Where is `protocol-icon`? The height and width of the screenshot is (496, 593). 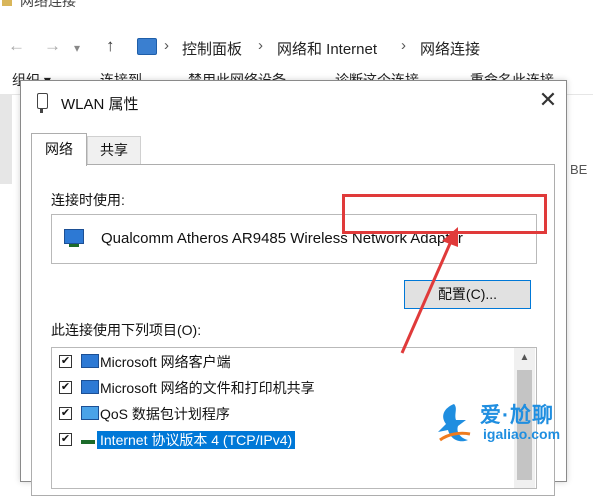 protocol-icon is located at coordinates (88, 442).